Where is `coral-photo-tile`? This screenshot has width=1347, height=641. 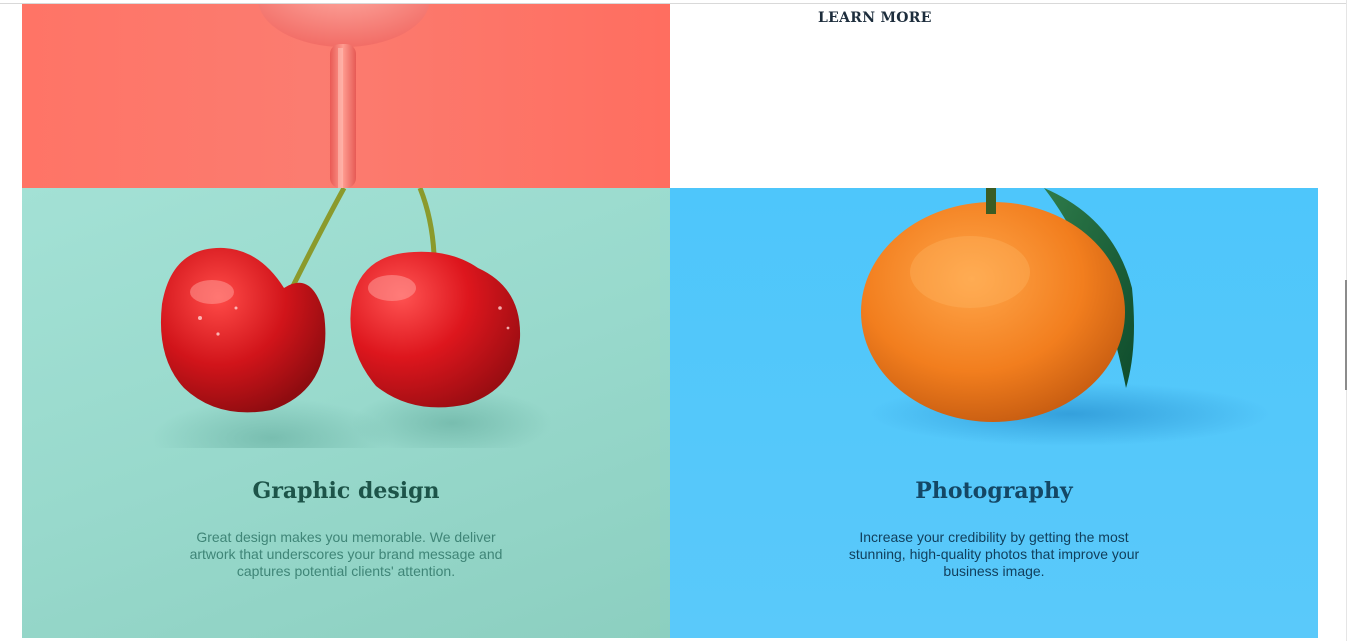
coral-photo-tile is located at coordinates (346, 96).